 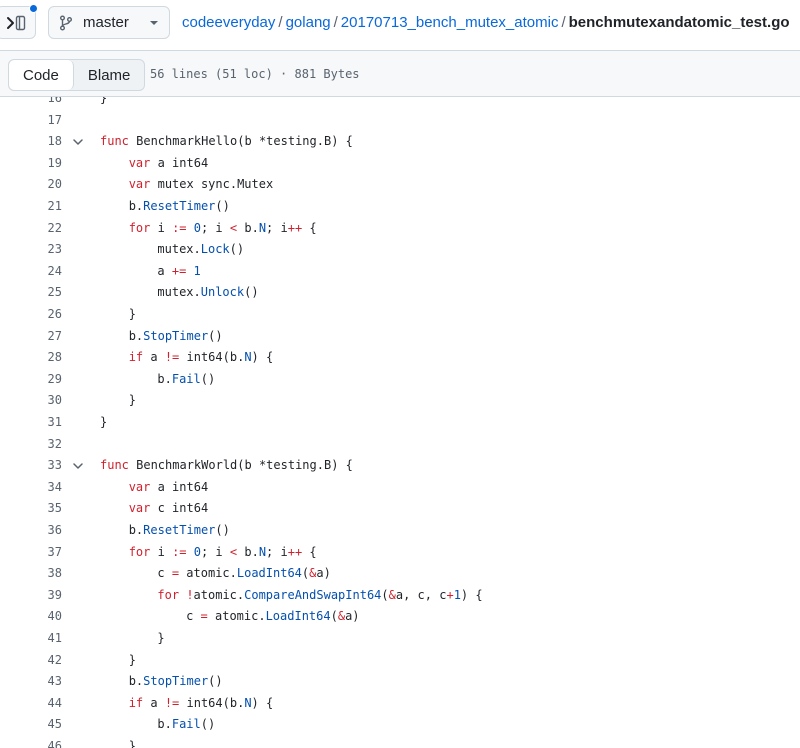 I want to click on breadcrumb-folder-bench-link: 20170713_bench_mutex_atomic, so click(x=450, y=22).